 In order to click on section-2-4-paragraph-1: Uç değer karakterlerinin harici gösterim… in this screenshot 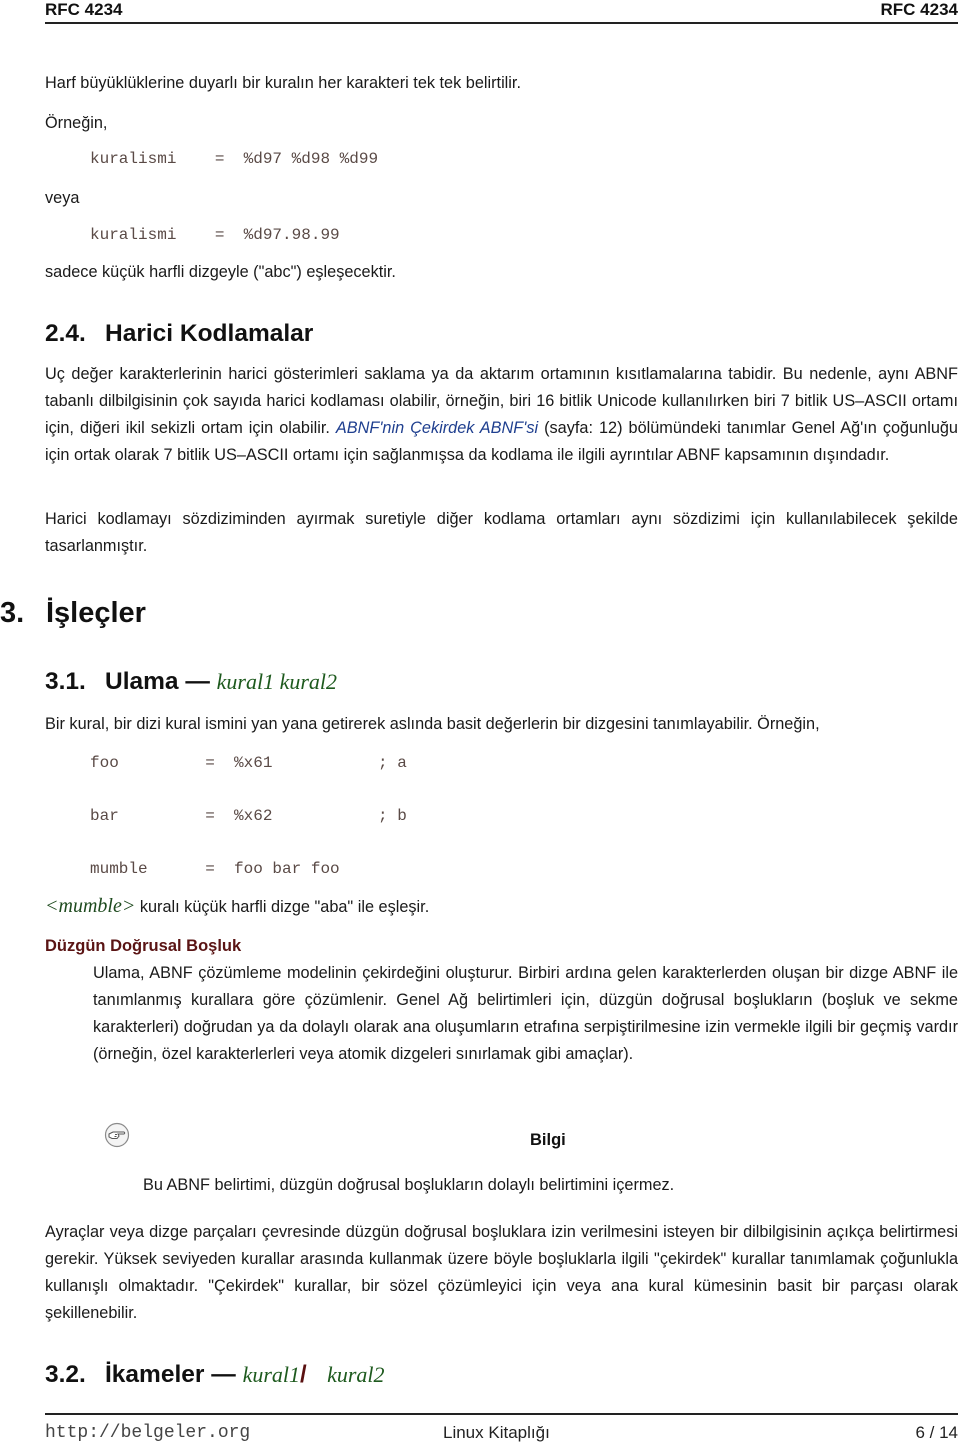, I will do `click(501, 415)`.